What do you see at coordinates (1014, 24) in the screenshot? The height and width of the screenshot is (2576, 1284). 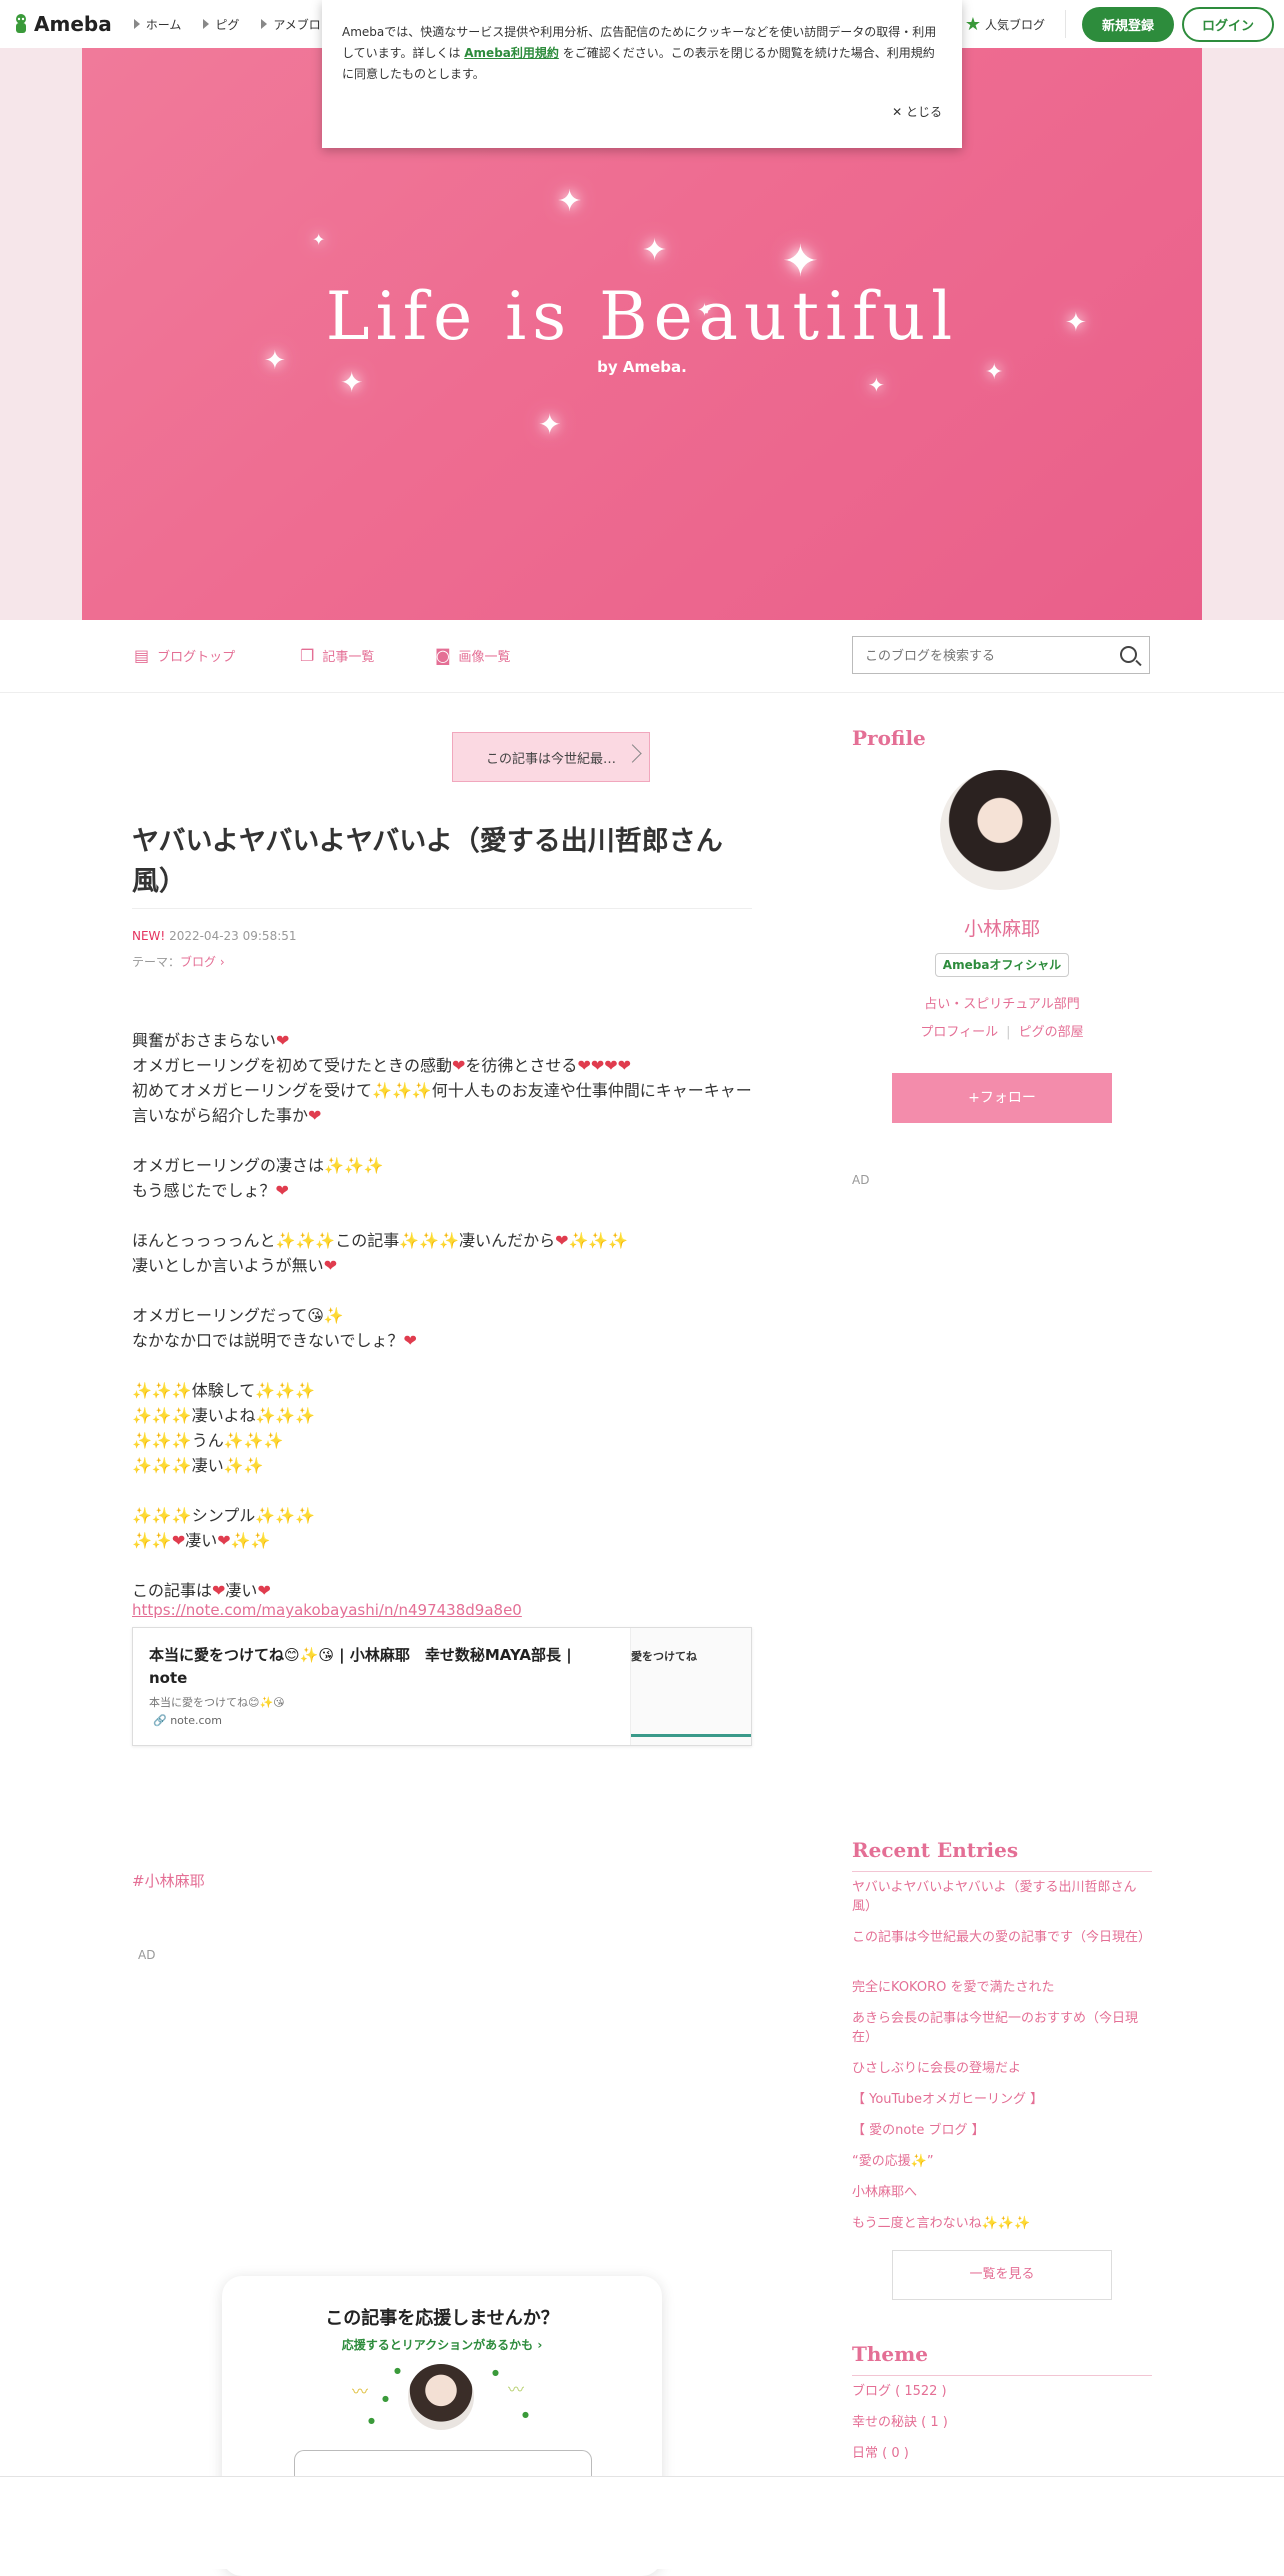 I see `popular-blog-label: 人気ブログ` at bounding box center [1014, 24].